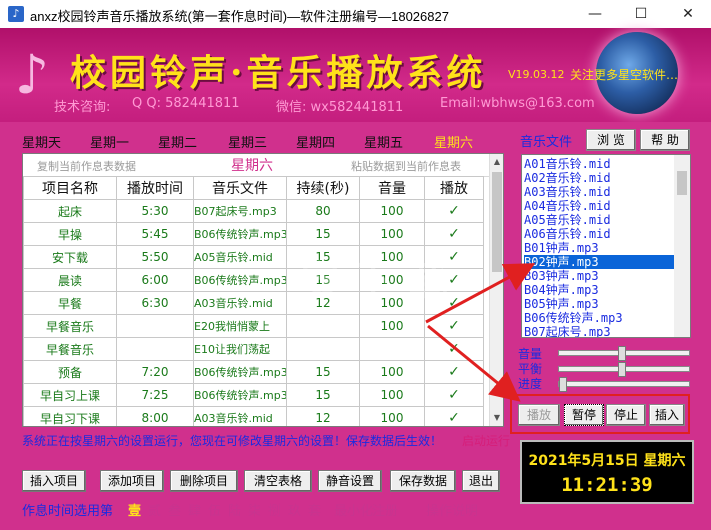 This screenshot has width=711, height=530. Describe the element at coordinates (595, 14) in the screenshot. I see `minimize-button: —` at that location.